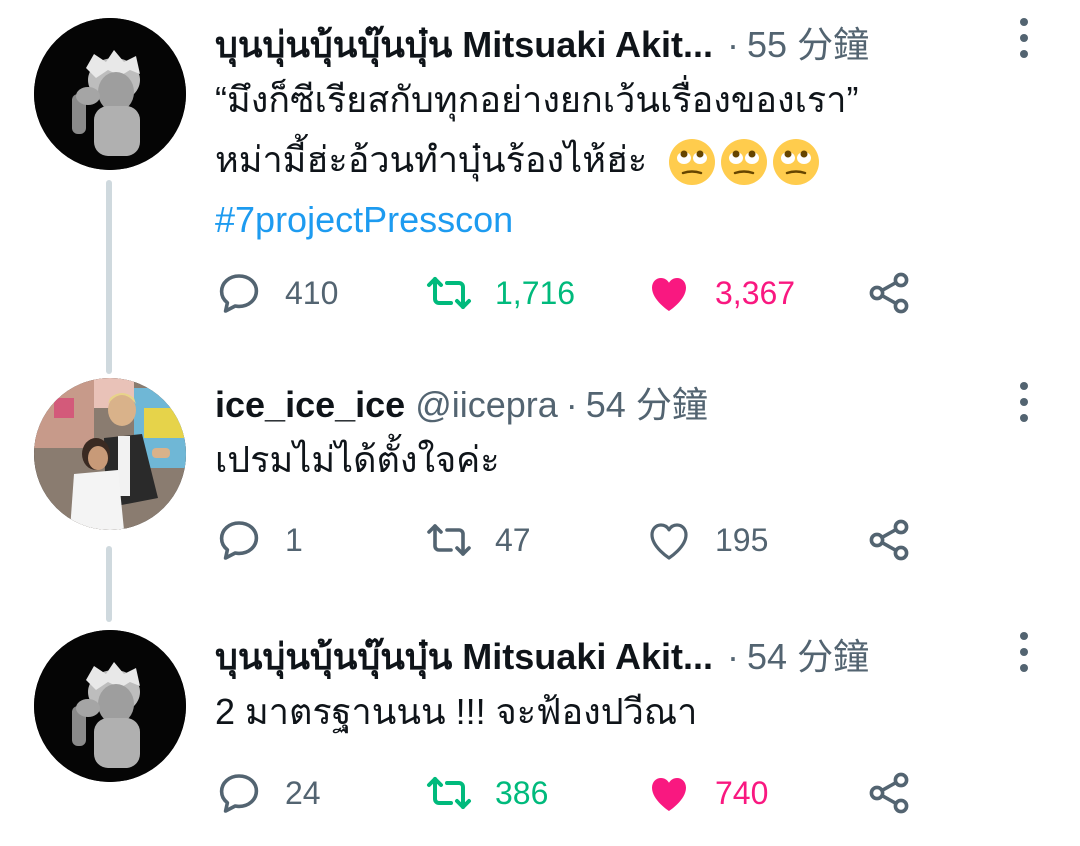  I want to click on reply-count: 410, so click(312, 292).